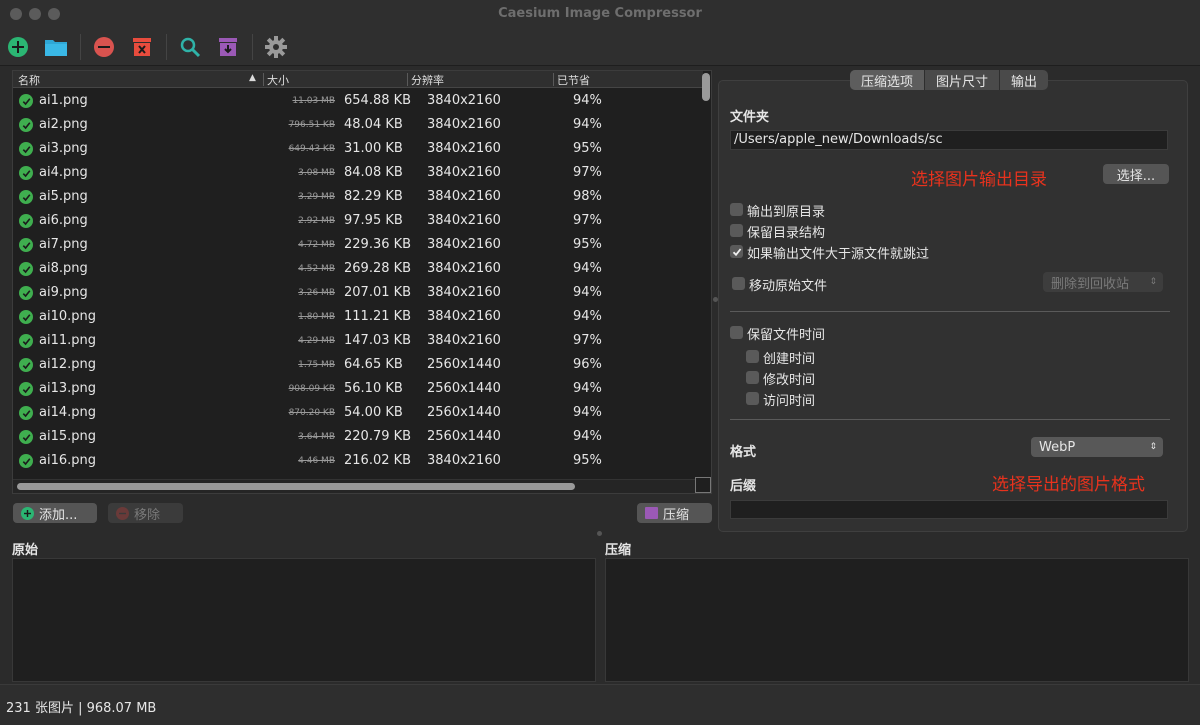  I want to click on horizontal-scroll-track, so click(355, 486).